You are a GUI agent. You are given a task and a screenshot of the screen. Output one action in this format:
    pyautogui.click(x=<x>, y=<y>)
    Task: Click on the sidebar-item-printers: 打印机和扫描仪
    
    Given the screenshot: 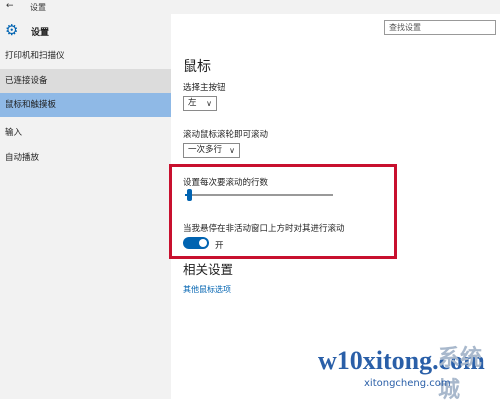 What is the action you would take?
    pyautogui.click(x=85, y=56)
    